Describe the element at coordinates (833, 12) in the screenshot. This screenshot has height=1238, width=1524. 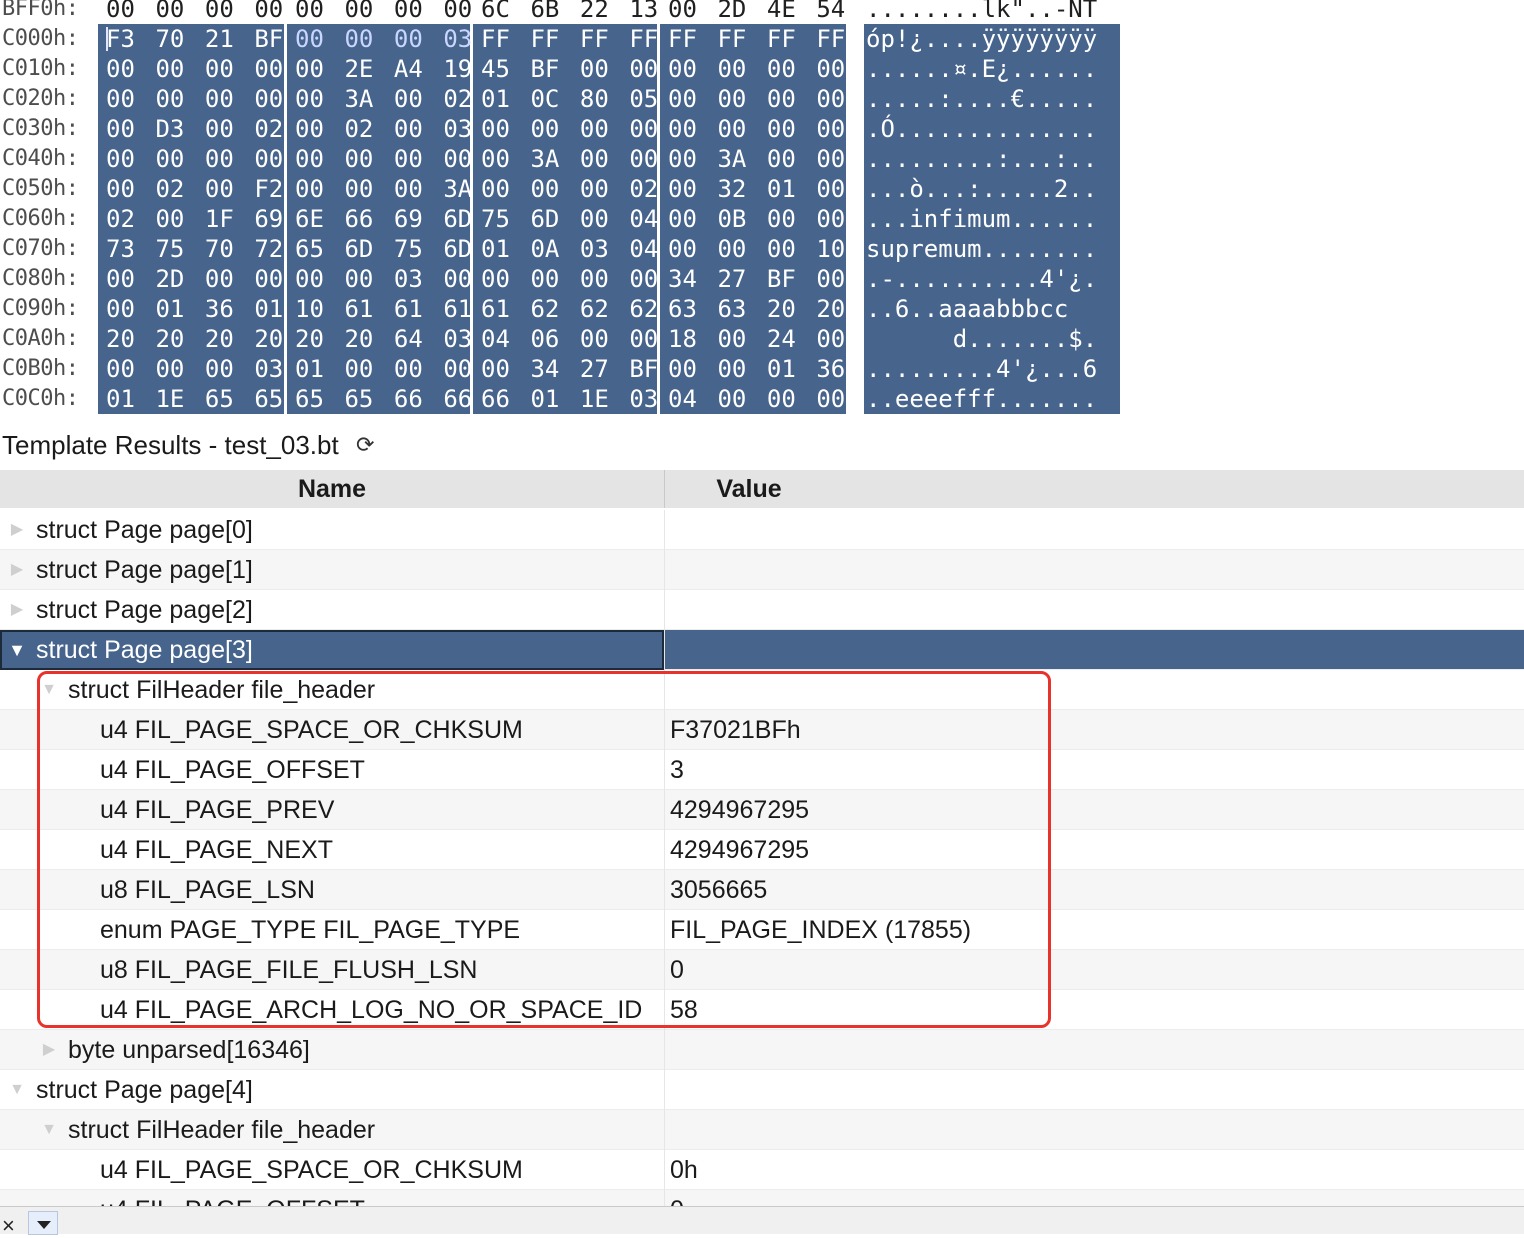
I see `hex-byte: 54` at that location.